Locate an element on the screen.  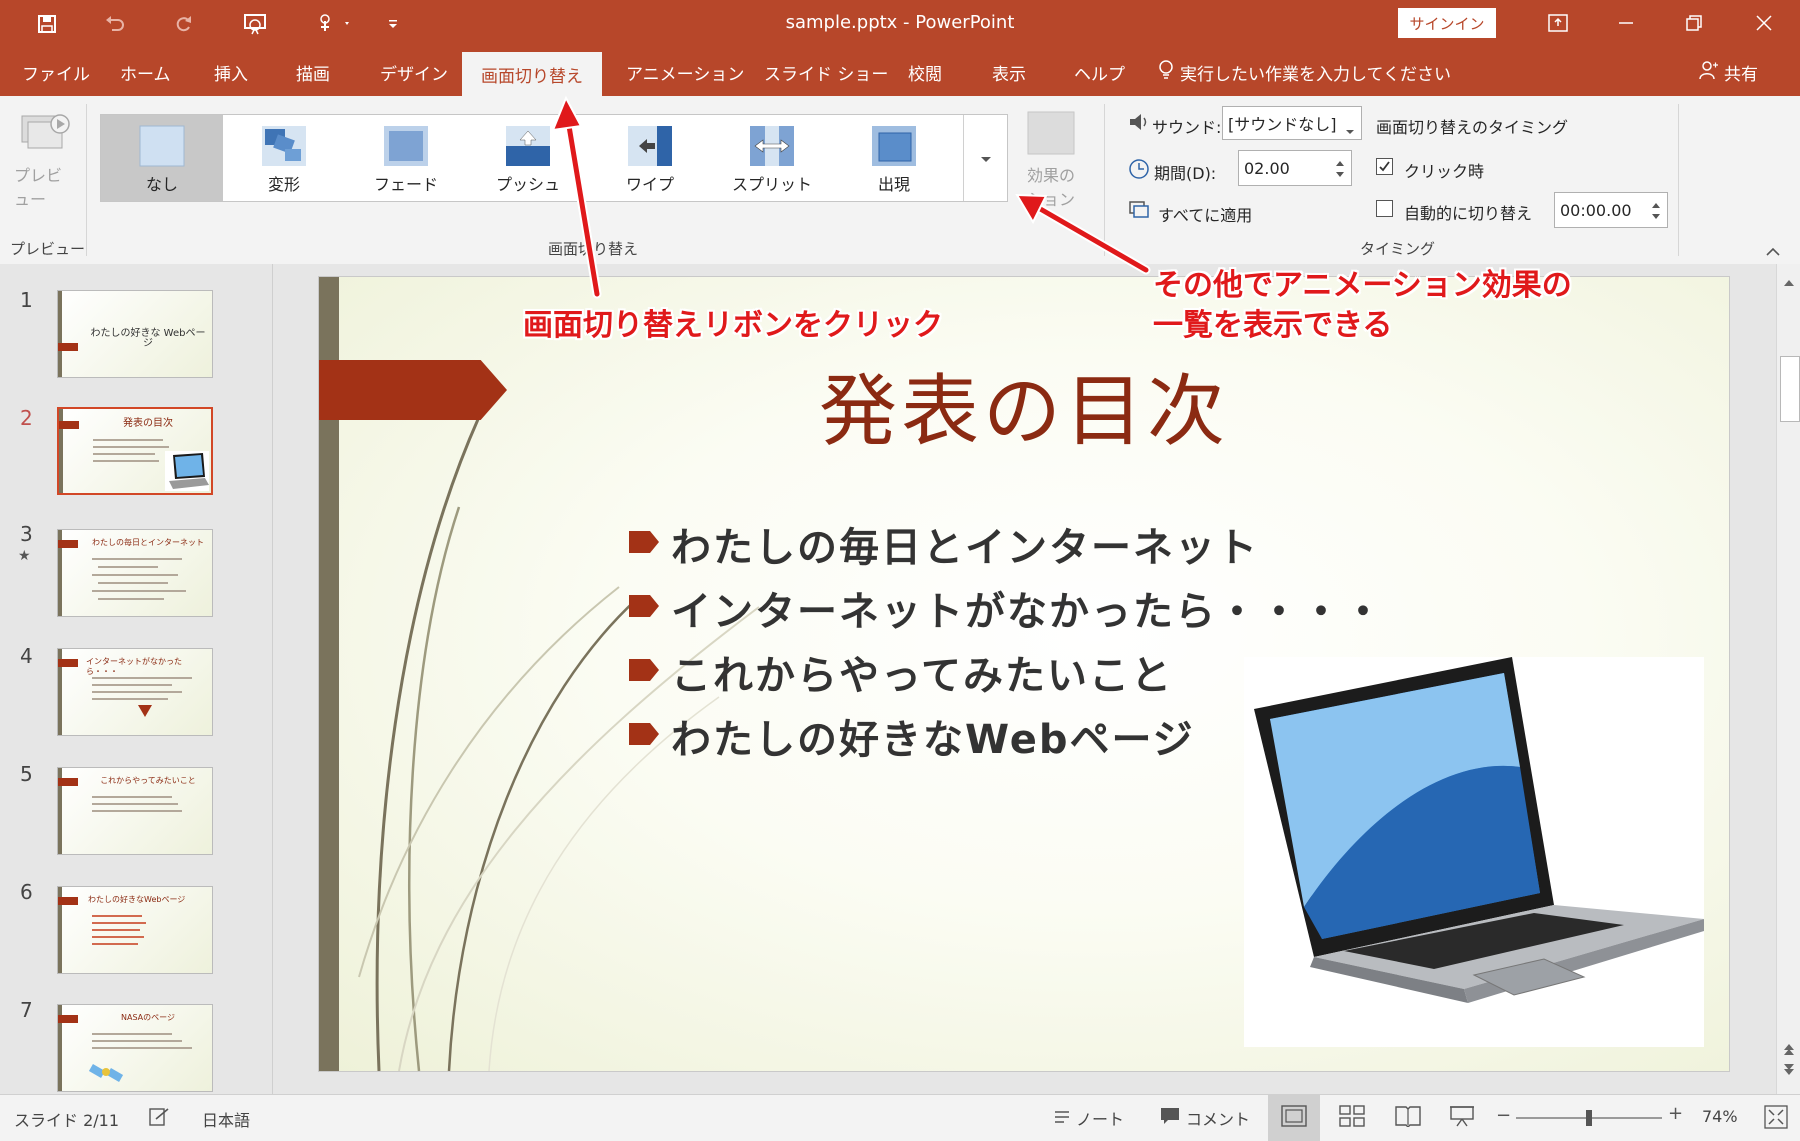
comment-icon is located at coordinates (1170, 1118).